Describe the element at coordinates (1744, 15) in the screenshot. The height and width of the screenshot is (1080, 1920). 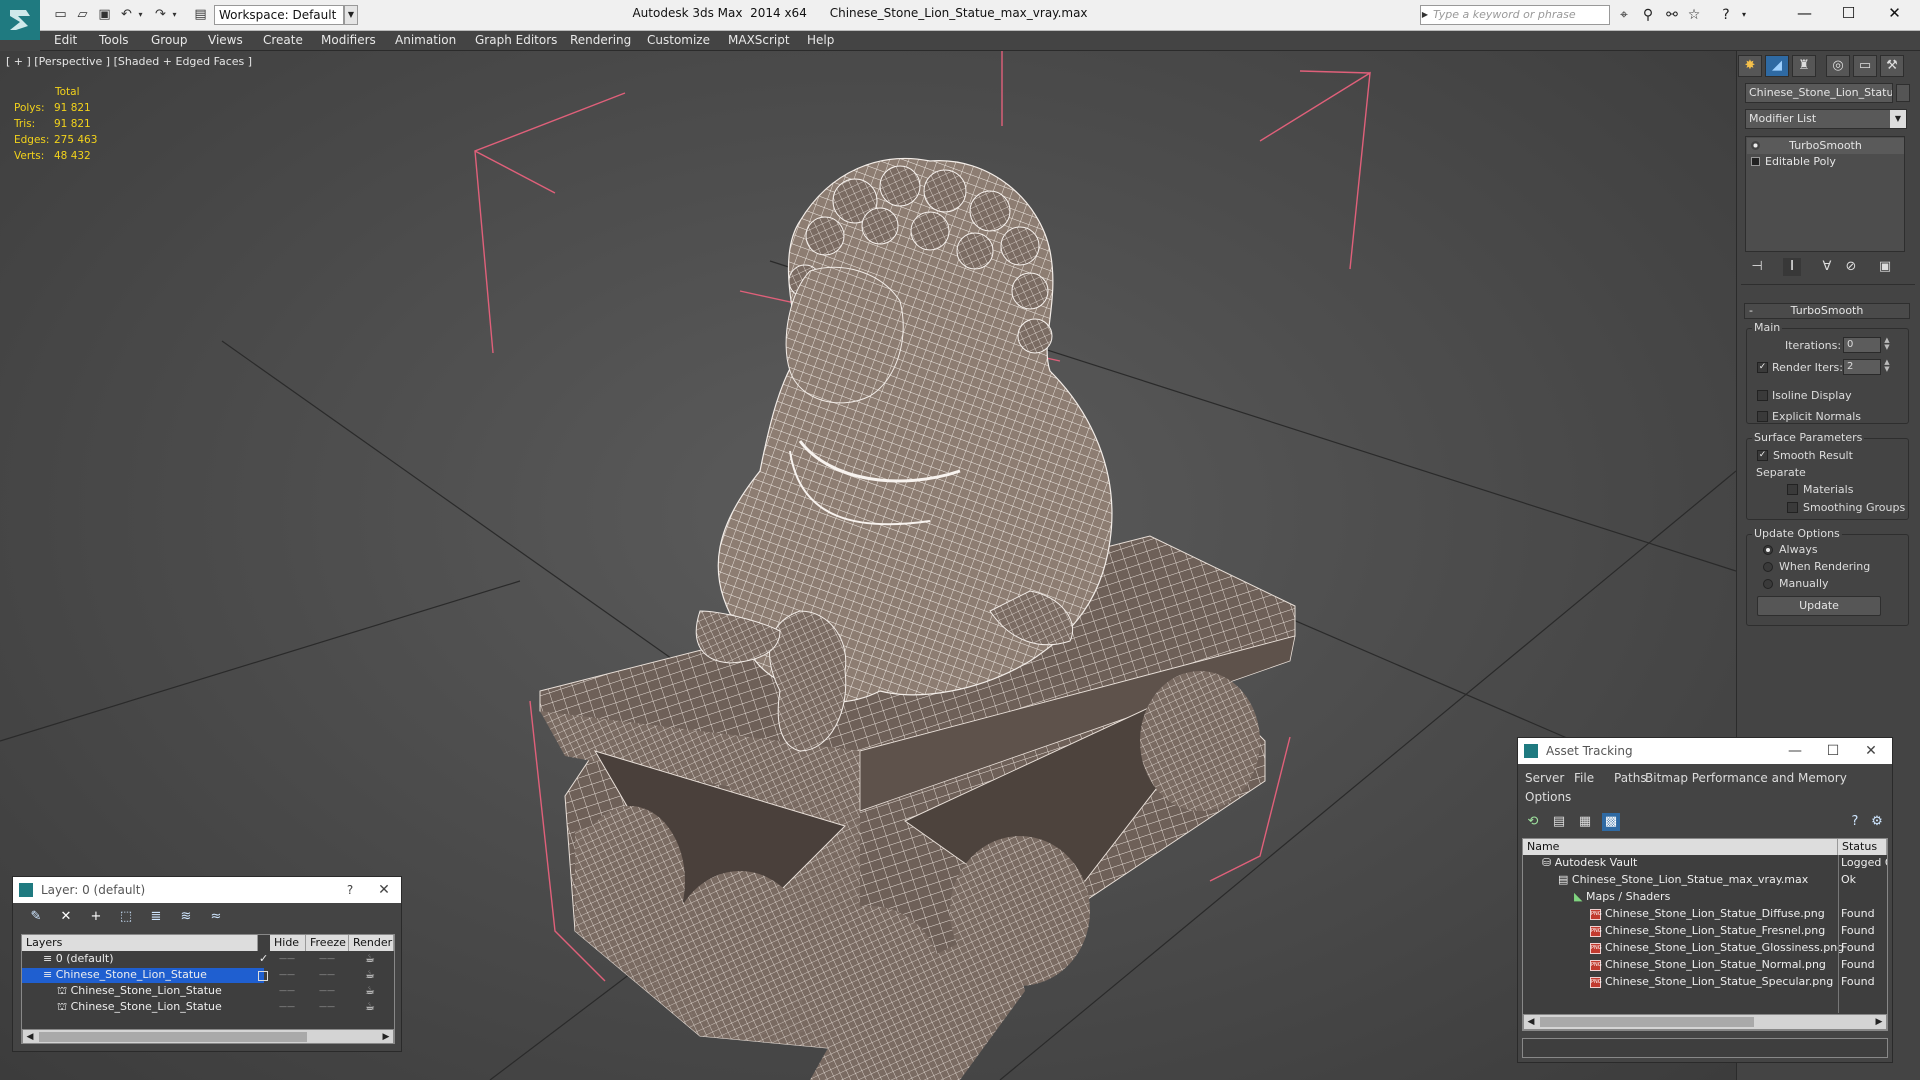
I see `help-dropdown-icon: ▾` at that location.